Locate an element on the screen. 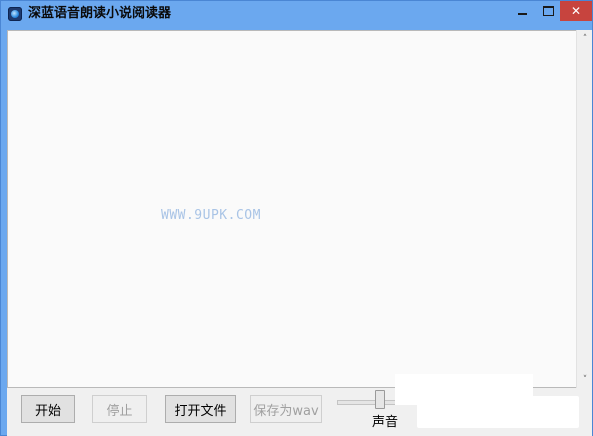 The width and height of the screenshot is (593, 436). vertical-scrollbar: ˄ ˅ is located at coordinates (584, 209).